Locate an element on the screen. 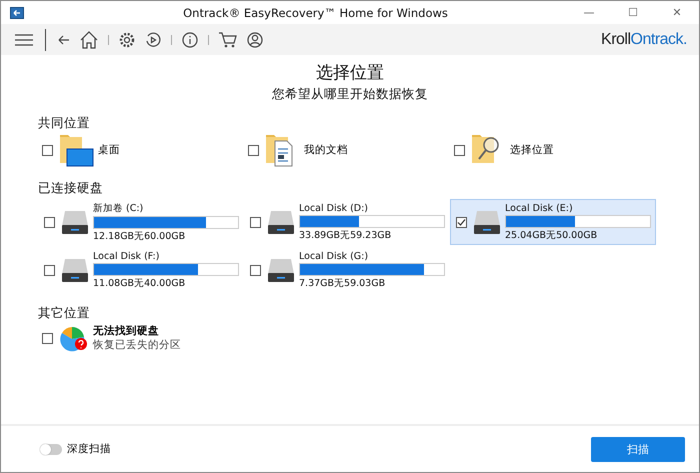 The image size is (700, 473). location-label: 桌面 is located at coordinates (109, 150).